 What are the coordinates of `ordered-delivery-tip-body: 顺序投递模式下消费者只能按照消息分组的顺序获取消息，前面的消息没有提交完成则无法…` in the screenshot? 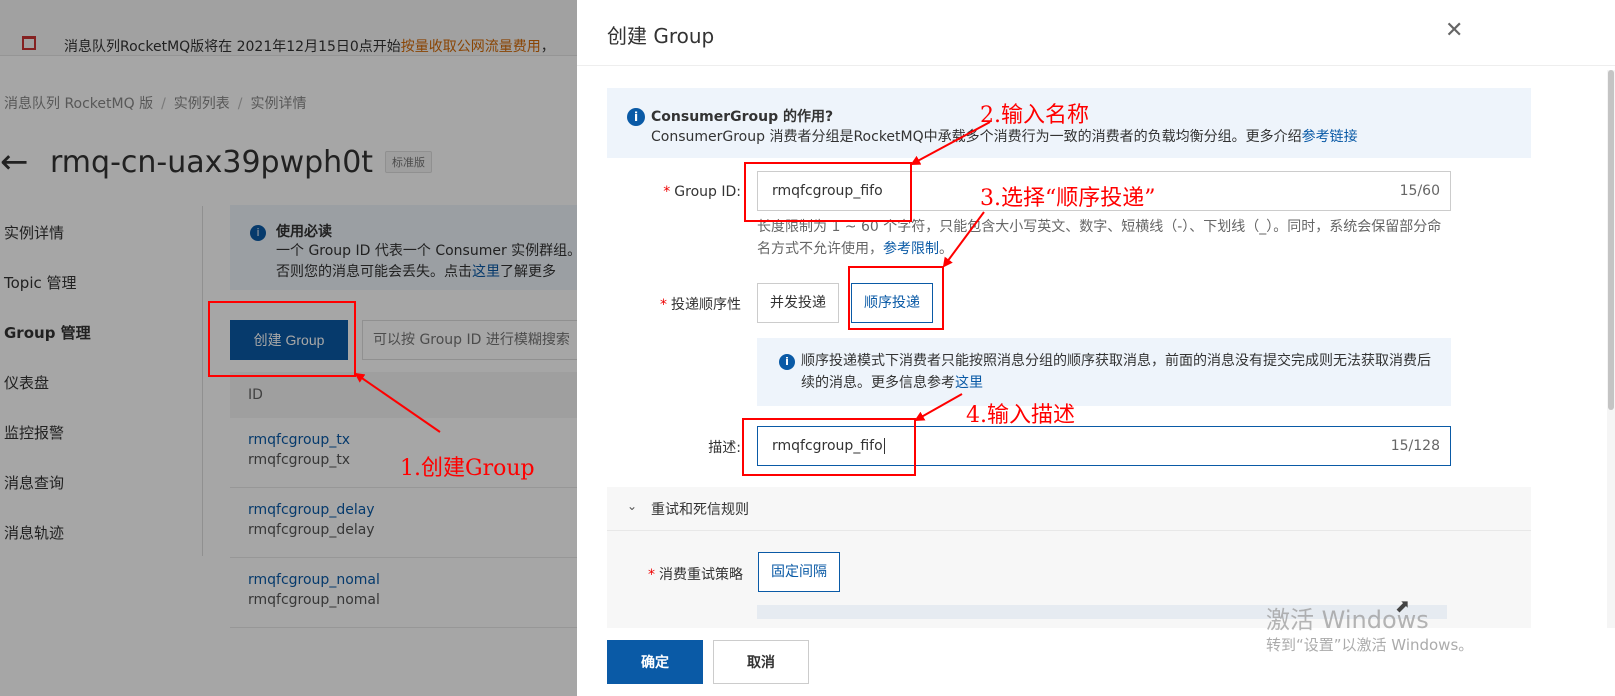 It's located at (1121, 372).